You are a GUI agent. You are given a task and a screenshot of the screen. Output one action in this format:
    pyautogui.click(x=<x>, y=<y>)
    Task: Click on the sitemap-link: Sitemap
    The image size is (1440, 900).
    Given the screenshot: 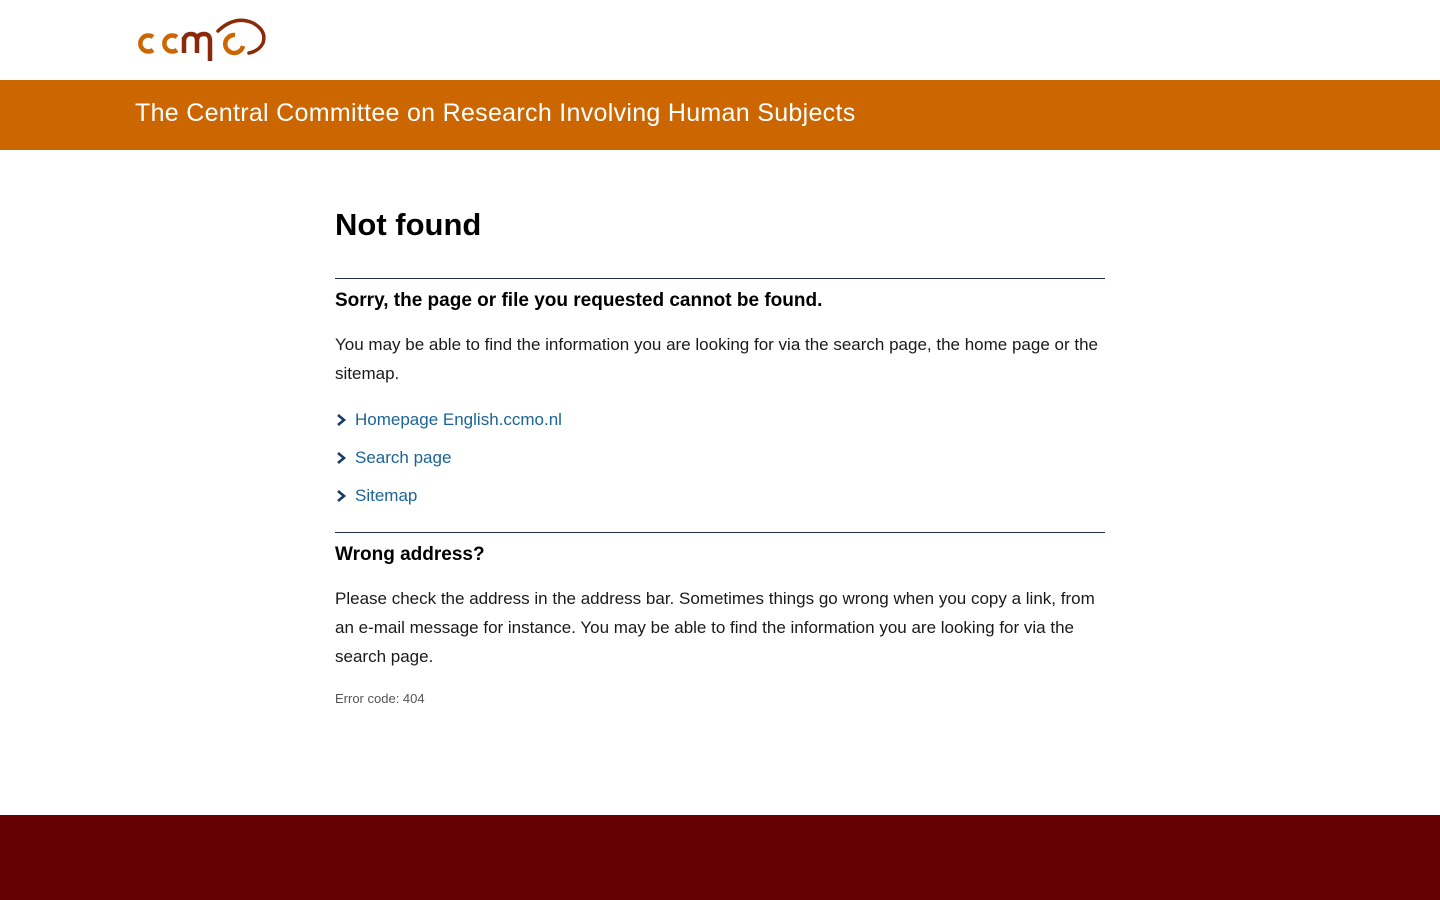 What is the action you would take?
    pyautogui.click(x=386, y=496)
    